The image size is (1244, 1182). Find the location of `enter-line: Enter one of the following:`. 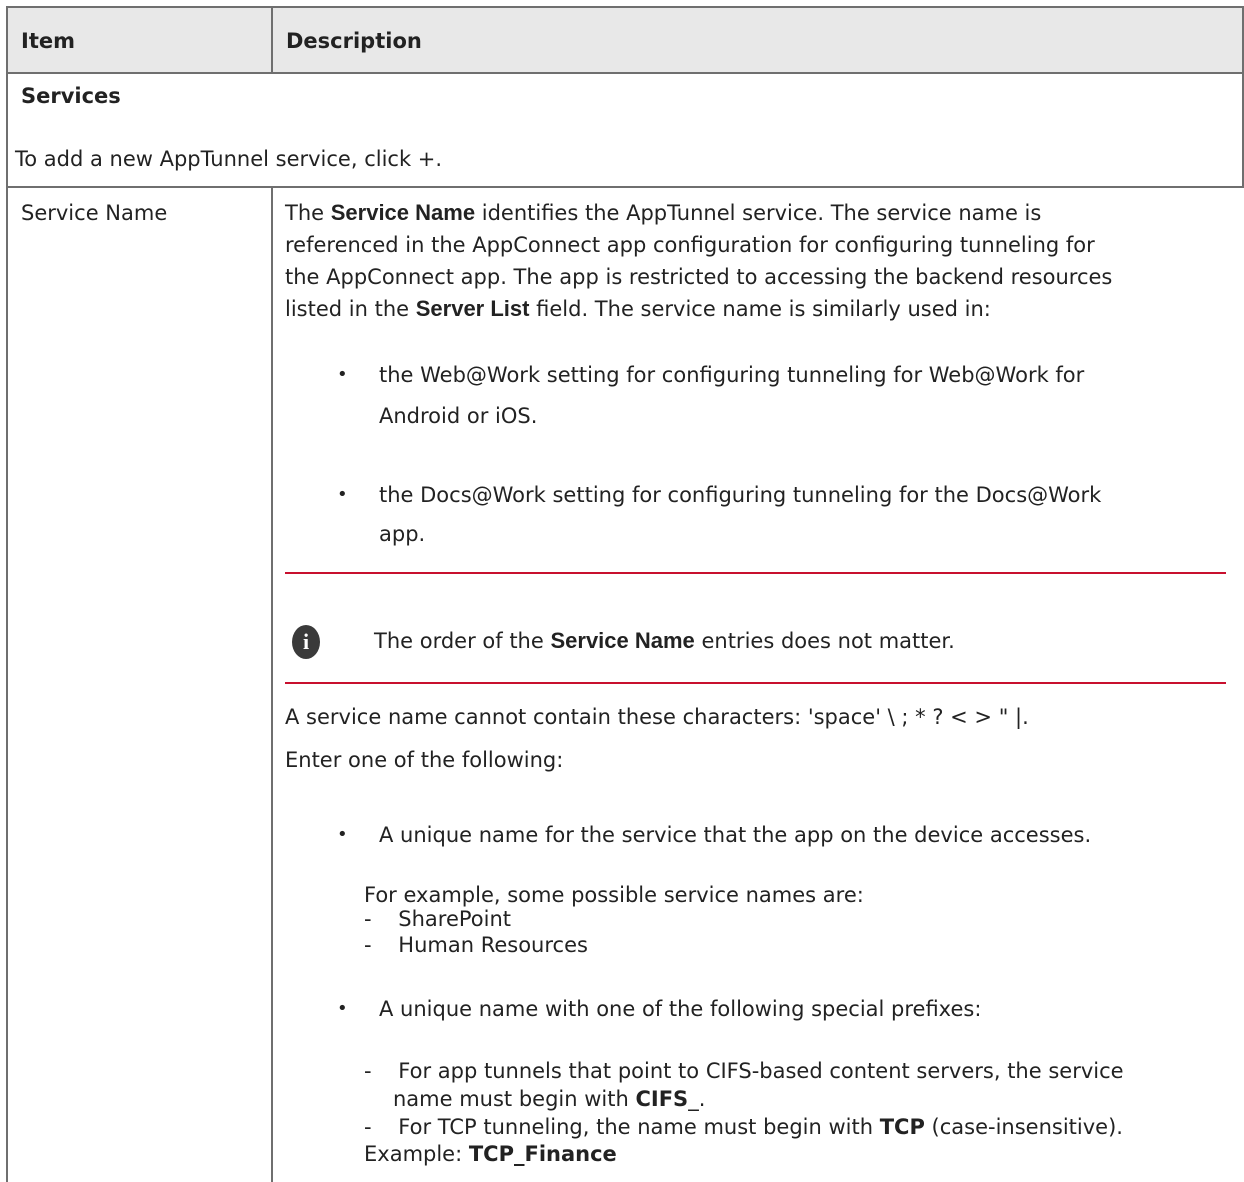

enter-line: Enter one of the following: is located at coordinates (424, 760).